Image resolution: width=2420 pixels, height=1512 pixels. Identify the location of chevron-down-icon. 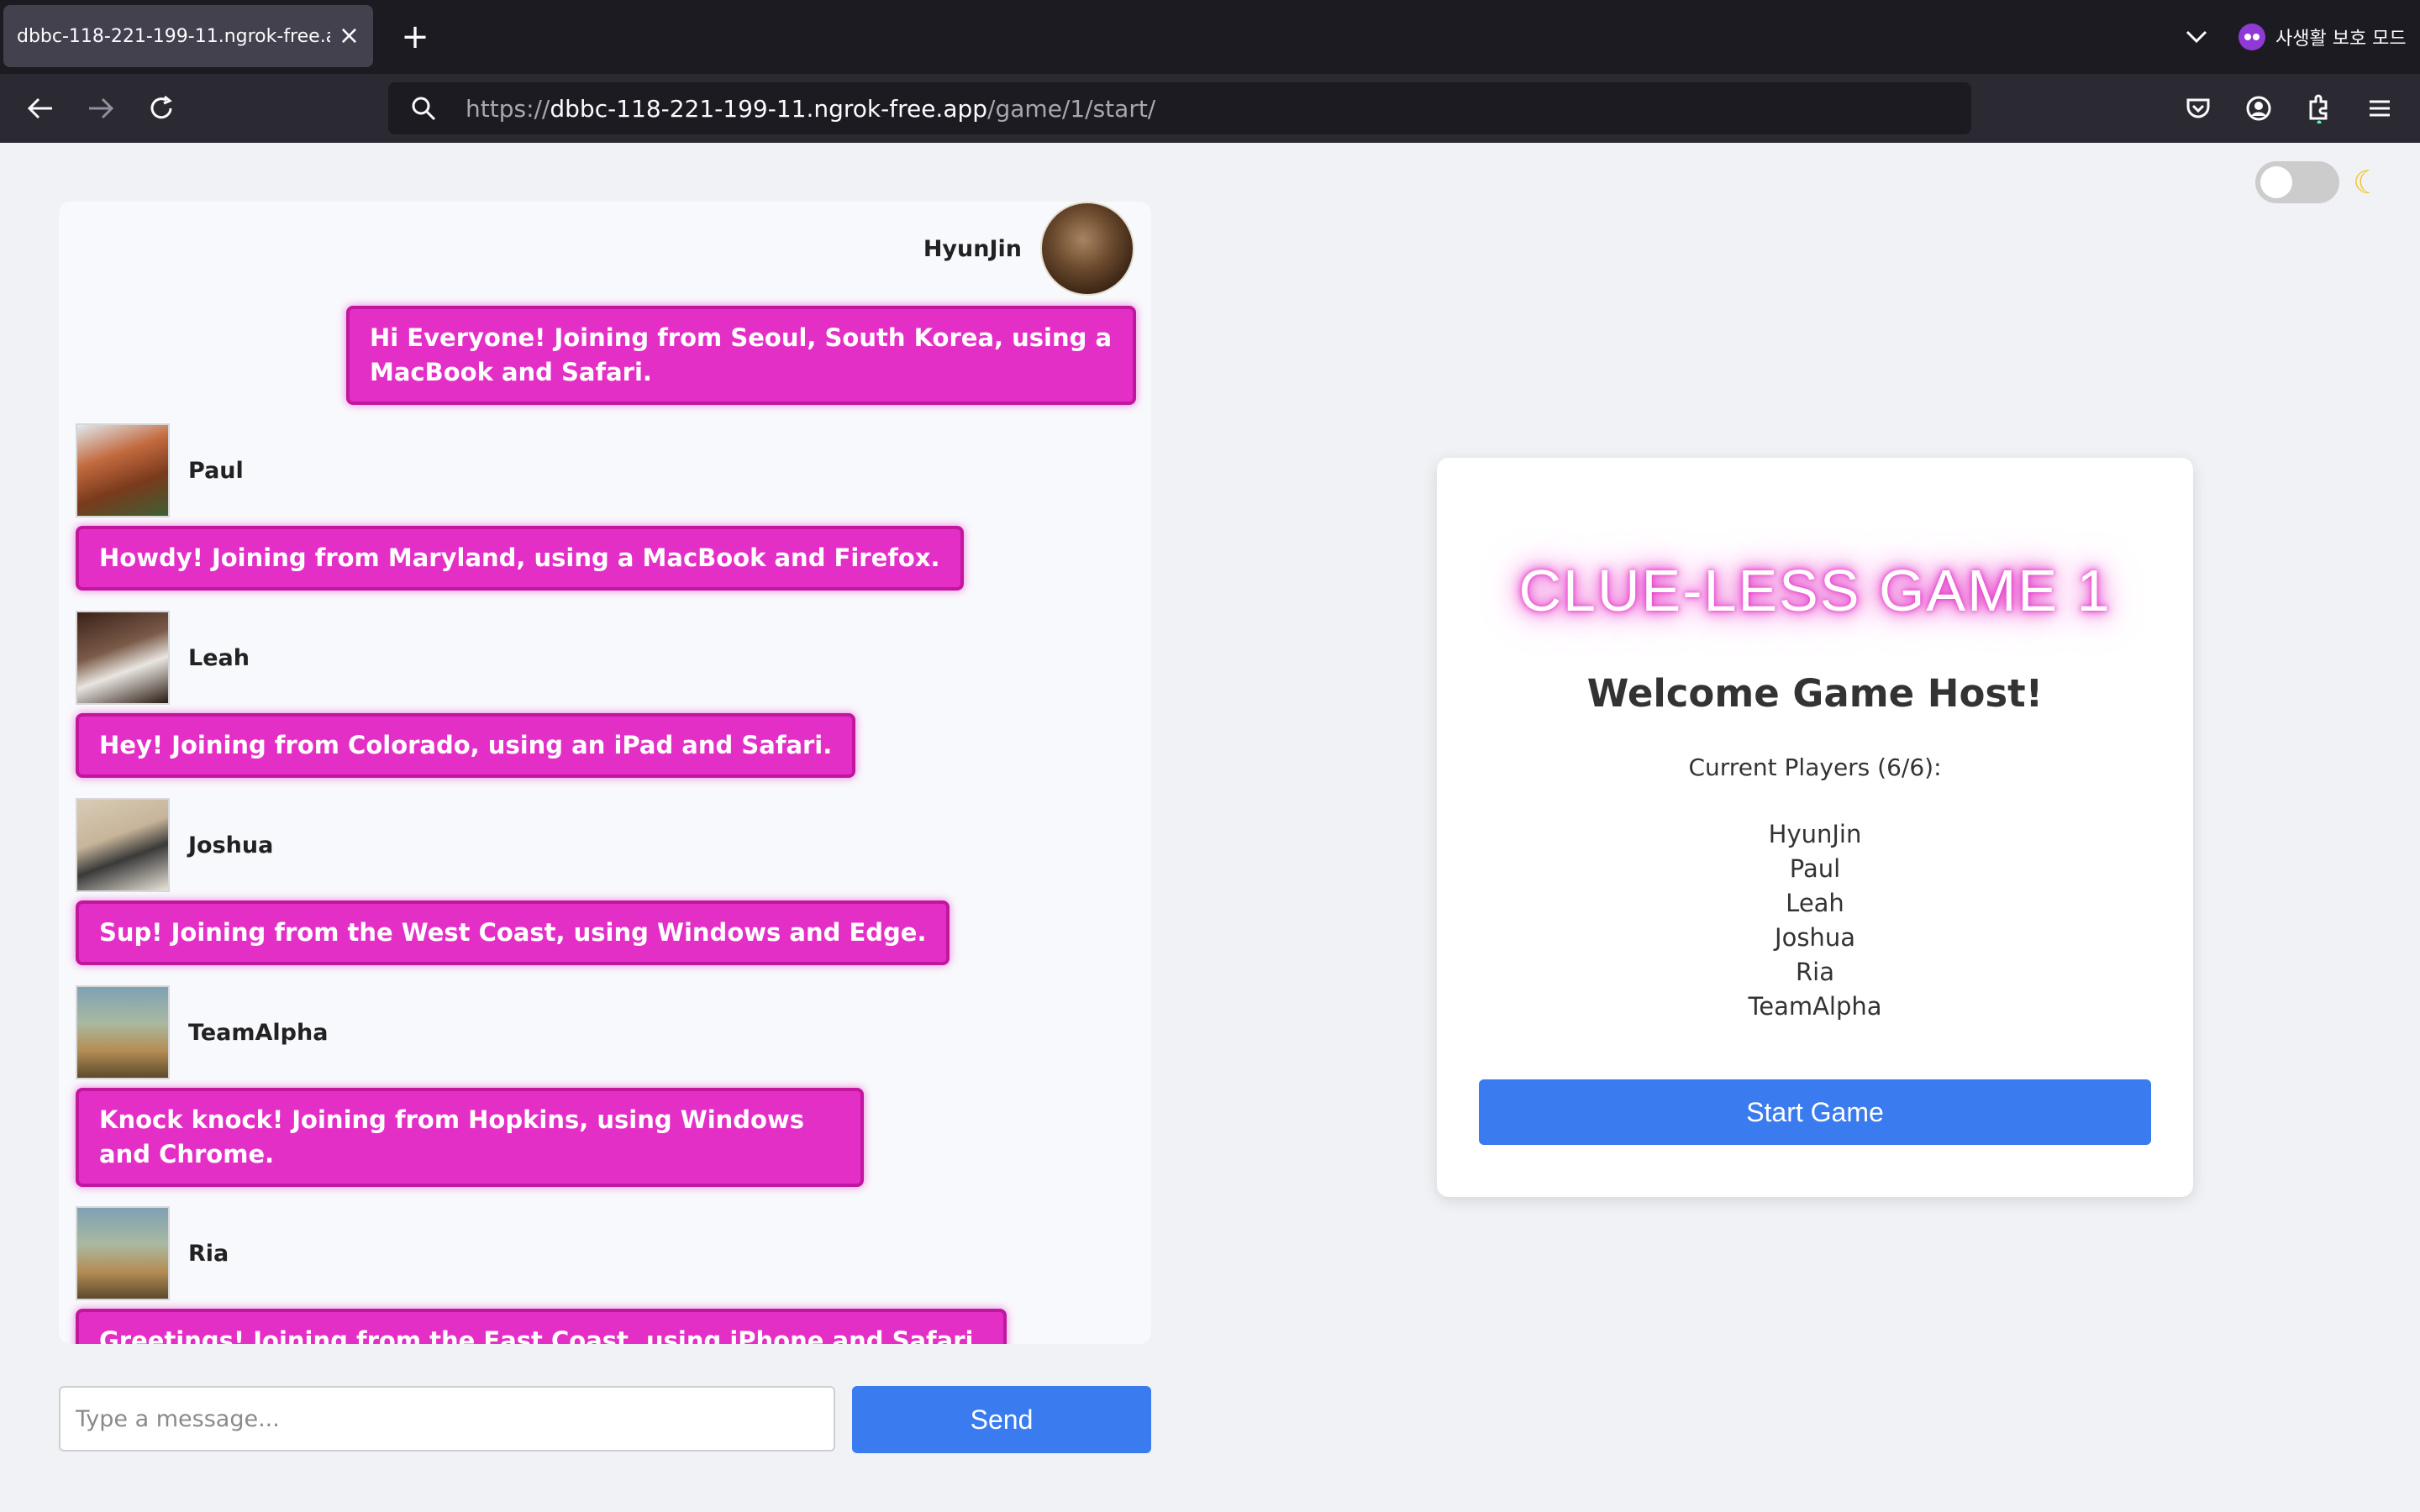
(2196, 37).